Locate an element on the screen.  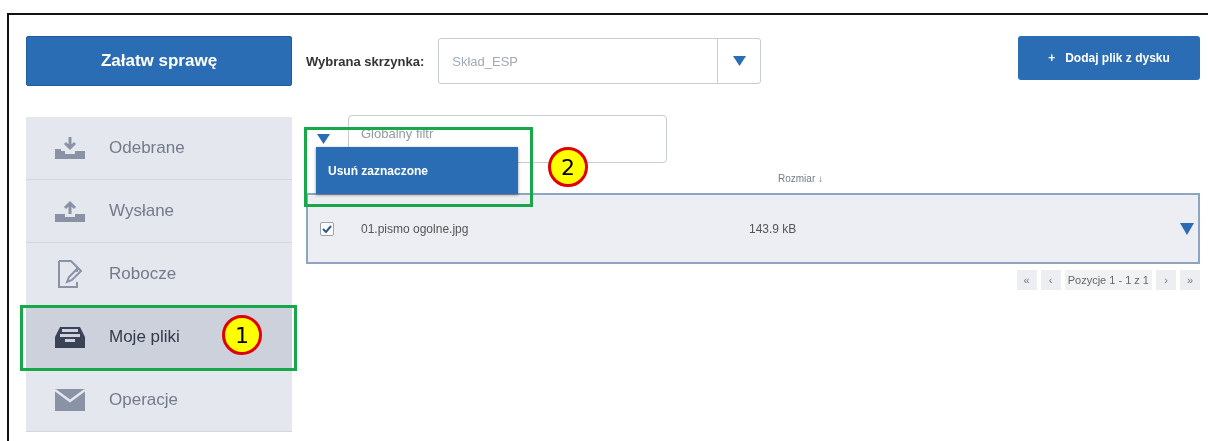
download-icon is located at coordinates (70, 148).